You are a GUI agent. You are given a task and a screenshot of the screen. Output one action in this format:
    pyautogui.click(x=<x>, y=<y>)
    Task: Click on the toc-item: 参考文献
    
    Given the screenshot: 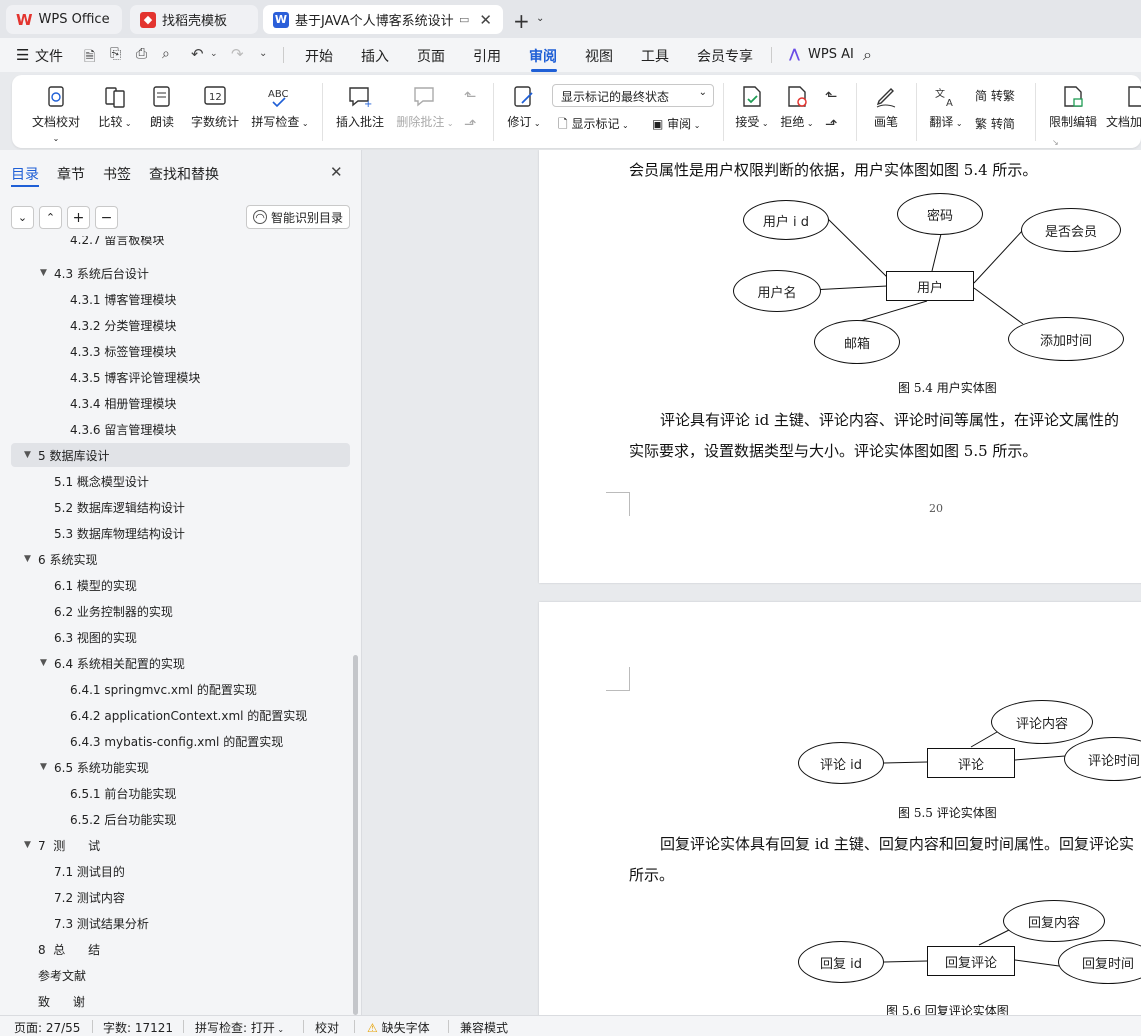 What is the action you would take?
    pyautogui.click(x=175, y=975)
    